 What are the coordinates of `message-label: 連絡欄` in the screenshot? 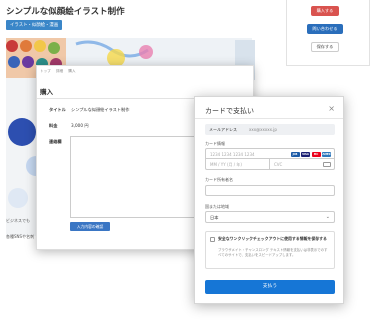 It's located at (55, 141).